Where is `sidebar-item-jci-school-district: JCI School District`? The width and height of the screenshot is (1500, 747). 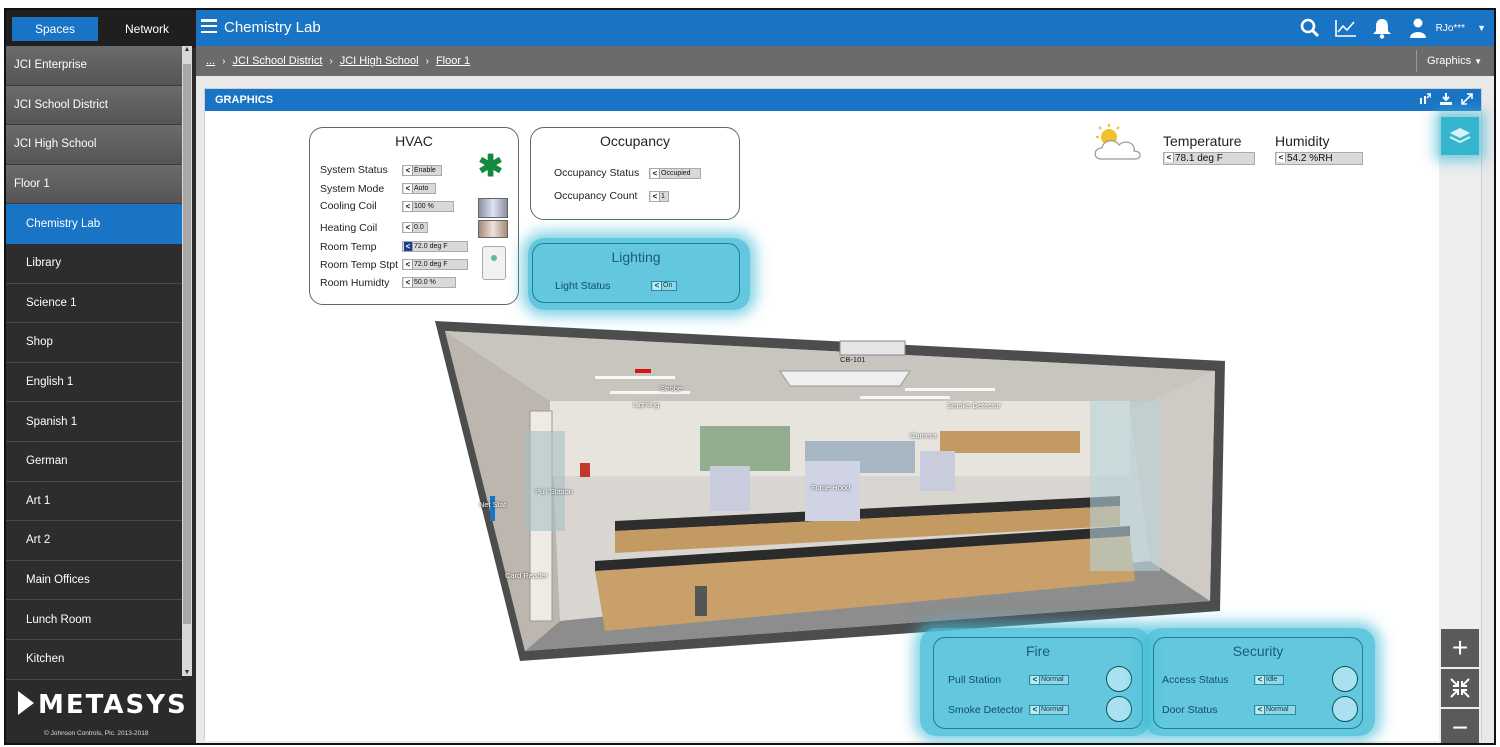
sidebar-item-jci-school-district: JCI School District is located at coordinates (94, 105).